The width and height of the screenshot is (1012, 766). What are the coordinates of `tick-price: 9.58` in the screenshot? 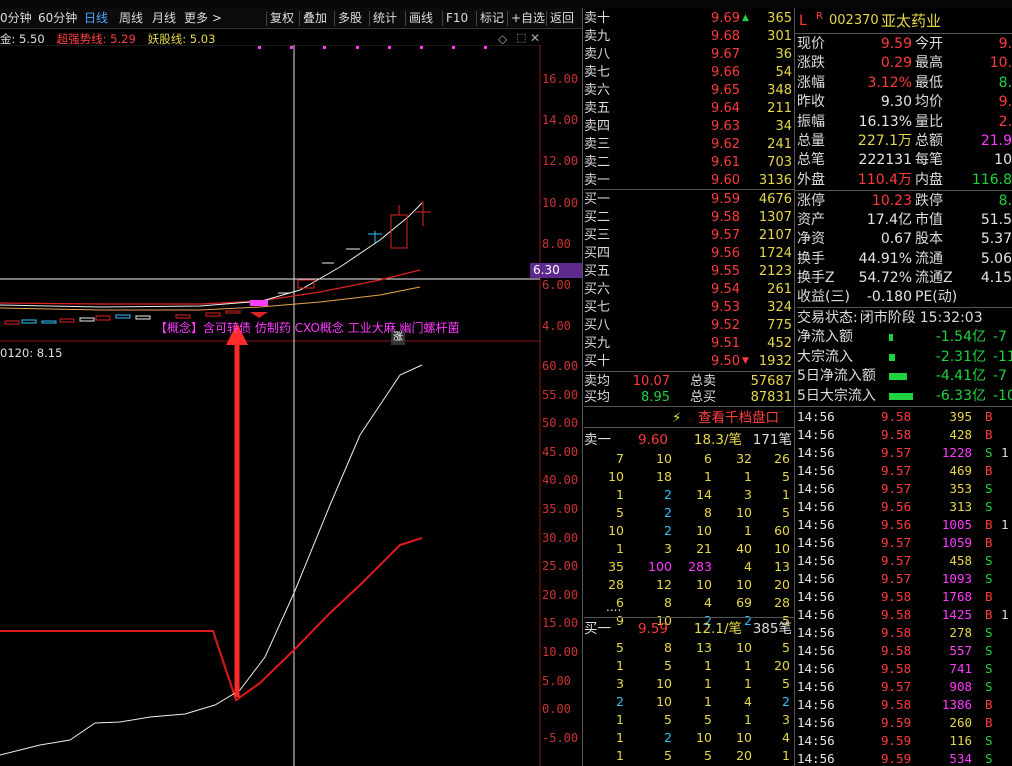 It's located at (896, 650).